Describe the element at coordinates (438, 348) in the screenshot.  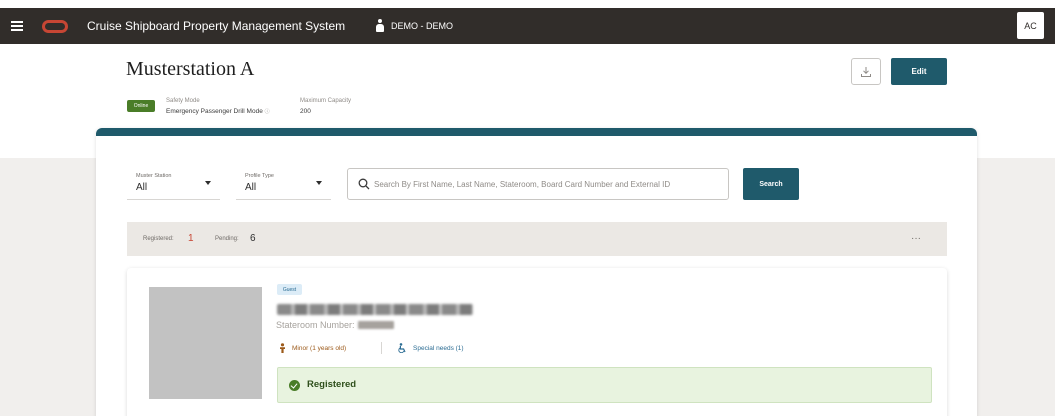
I see `special-needs-label: Special needs (1)` at that location.